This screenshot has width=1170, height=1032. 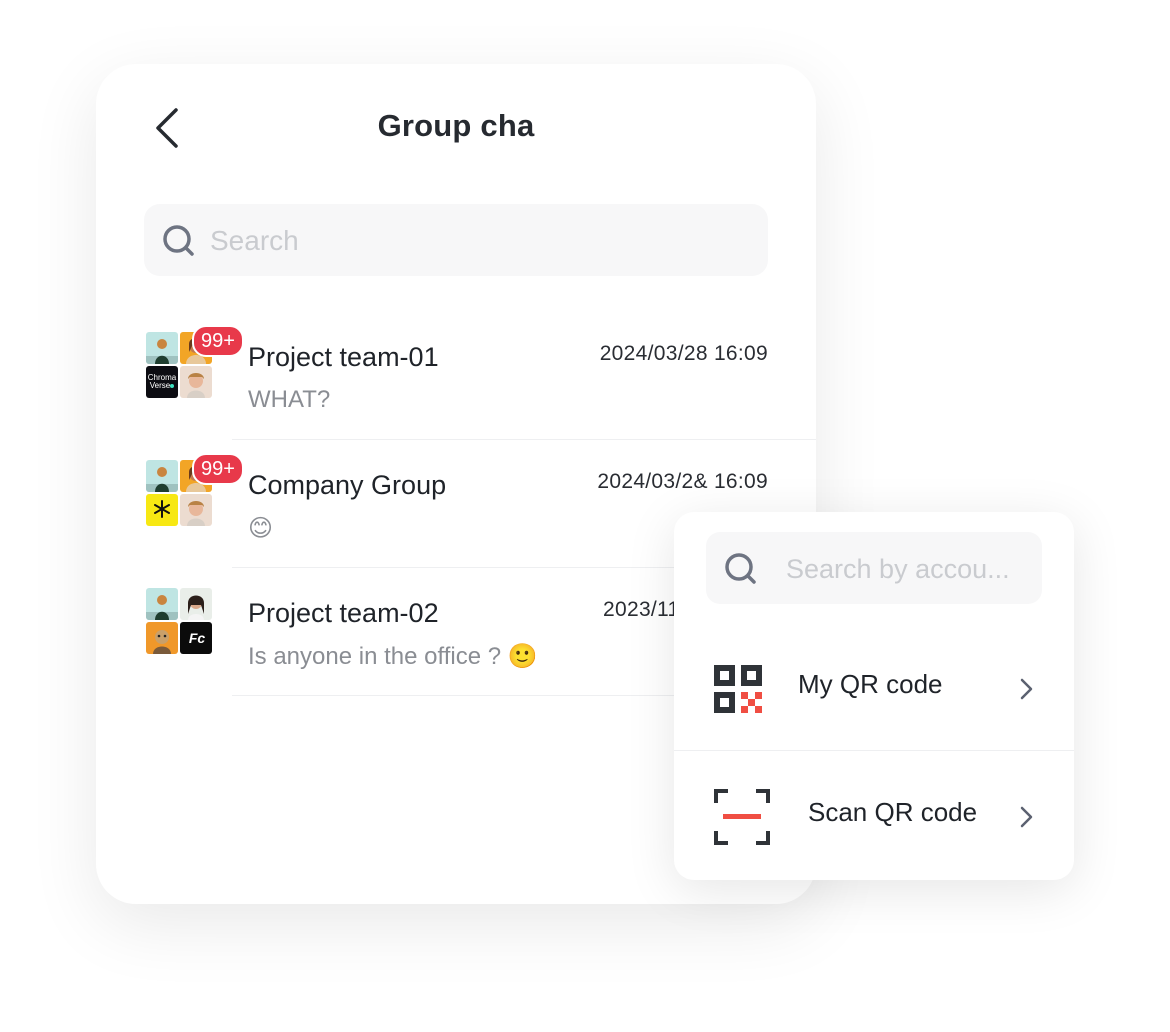 I want to click on chat-name: Project team-01, so click(x=343, y=357).